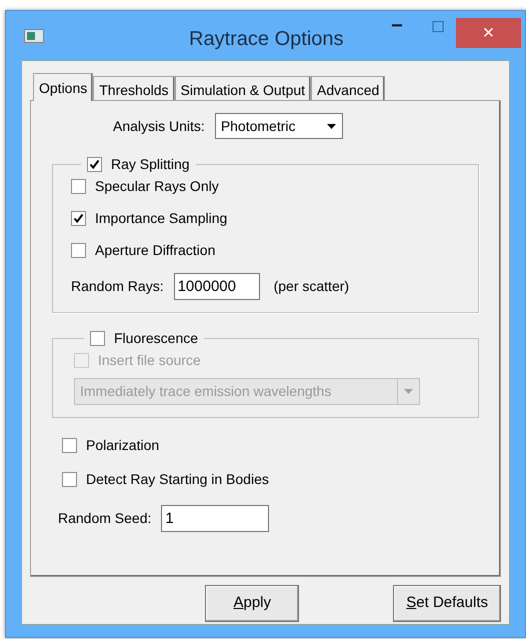 This screenshot has width=526, height=639. Describe the element at coordinates (252, 603) in the screenshot. I see `dialog-button: Apply` at that location.